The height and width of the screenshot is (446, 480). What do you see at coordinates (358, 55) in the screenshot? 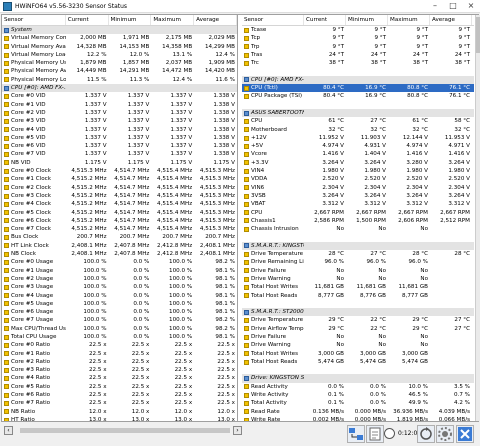
I see `sensor-row: Tras 24 °T 24 °T 24 °T 24 °T` at bounding box center [358, 55].